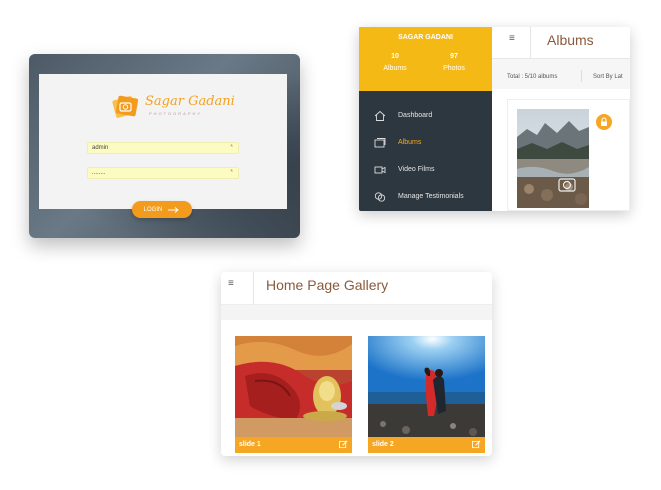 This screenshot has height=490, width=661. Describe the element at coordinates (454, 56) in the screenshot. I see `stat-photos-value: 97` at that location.